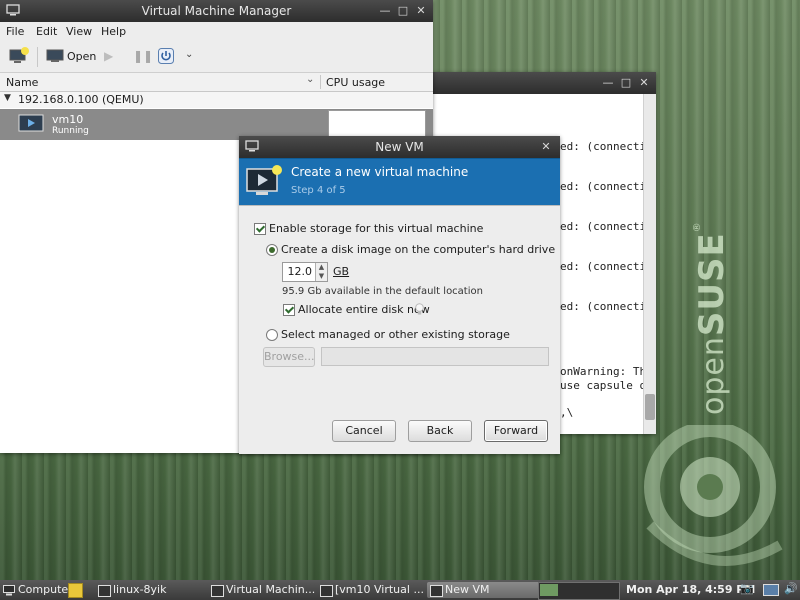 The image size is (800, 600). Describe the element at coordinates (189, 54) in the screenshot. I see `chevron-down-icon: ⌄` at that location.